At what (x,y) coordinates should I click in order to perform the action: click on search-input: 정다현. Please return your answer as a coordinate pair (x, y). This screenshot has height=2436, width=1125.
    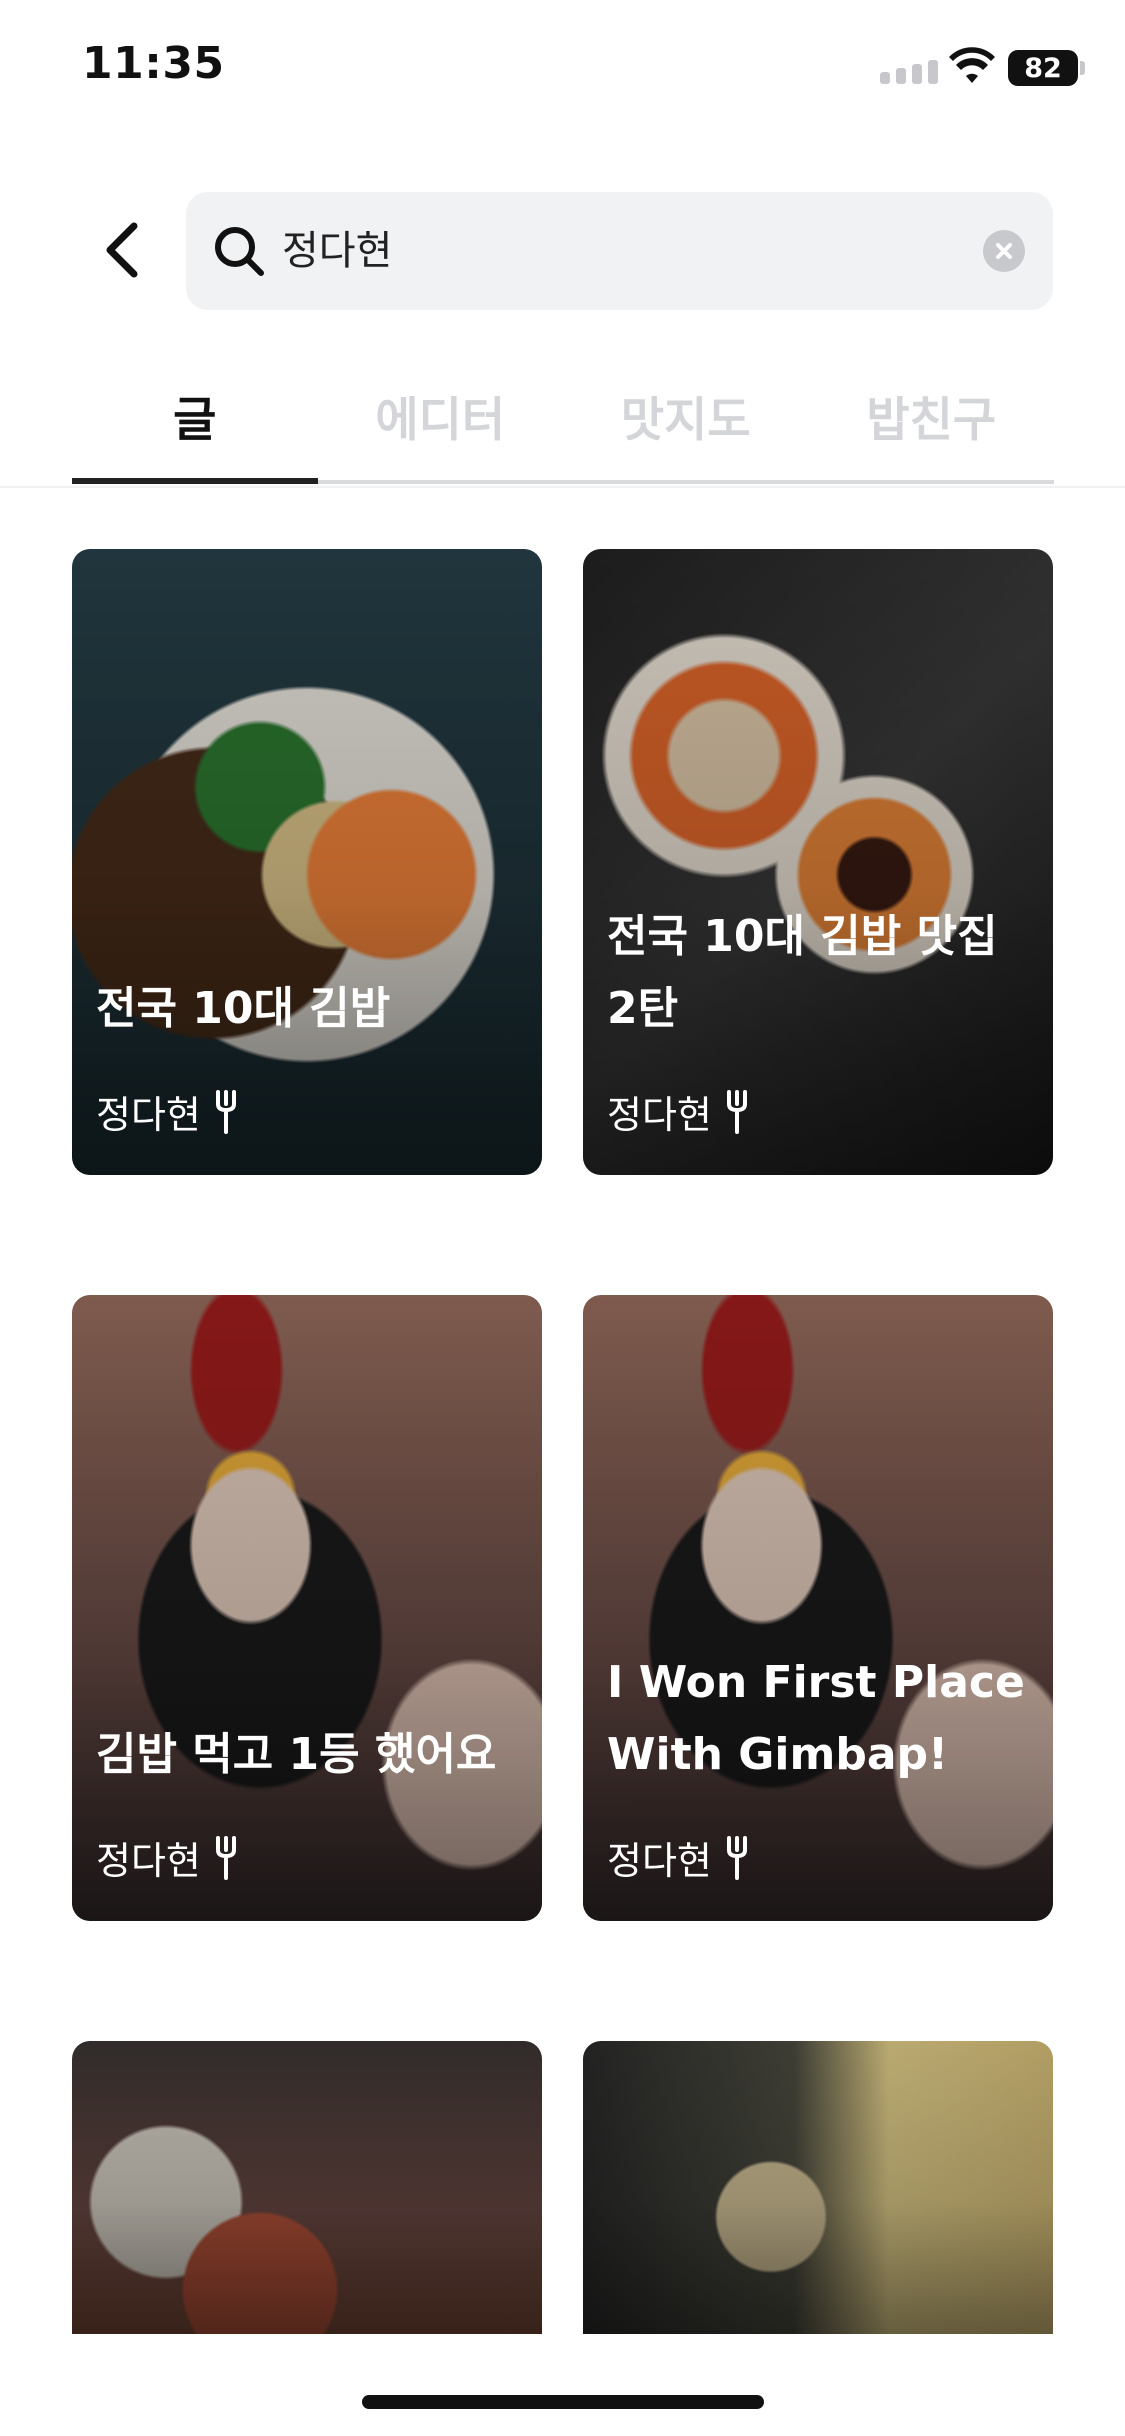
    Looking at the image, I should click on (619, 251).